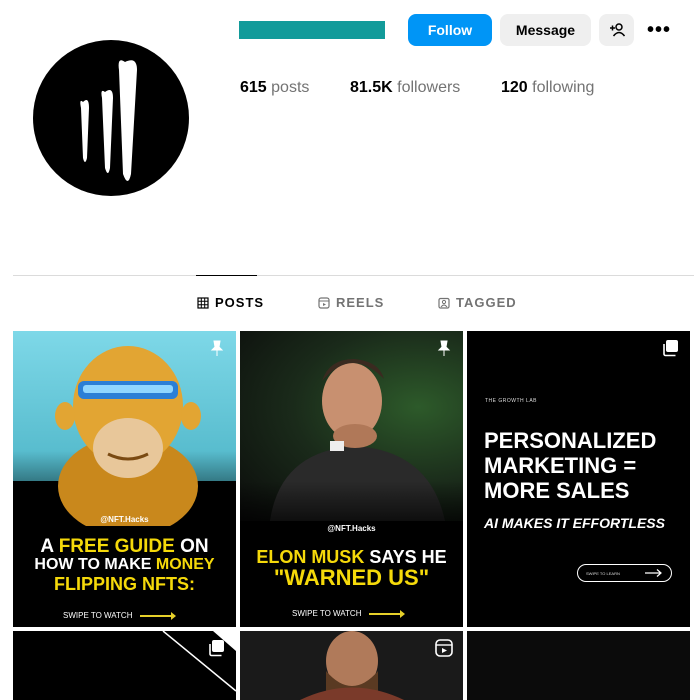 This screenshot has height=700, width=700. I want to click on message-button: Message, so click(545, 30).